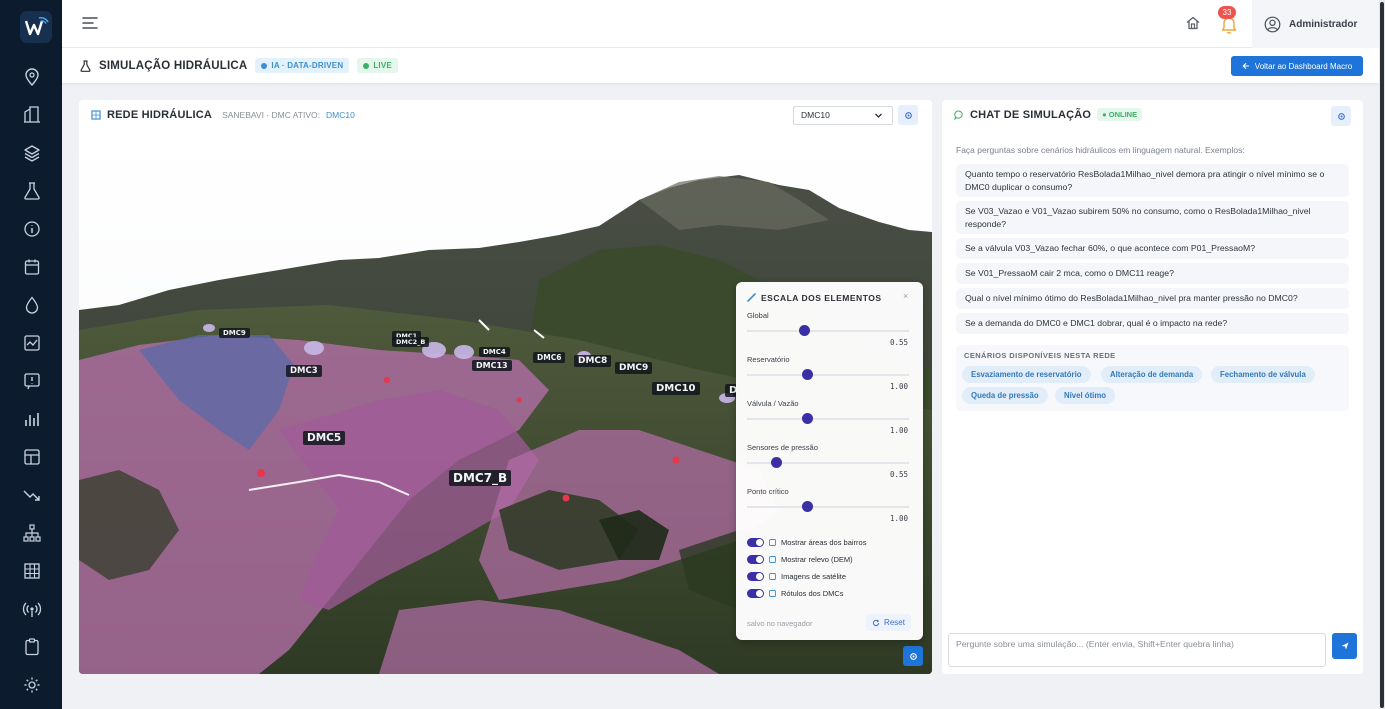  Describe the element at coordinates (593, 361) in the screenshot. I see `dmc-map-label: DMC8` at that location.